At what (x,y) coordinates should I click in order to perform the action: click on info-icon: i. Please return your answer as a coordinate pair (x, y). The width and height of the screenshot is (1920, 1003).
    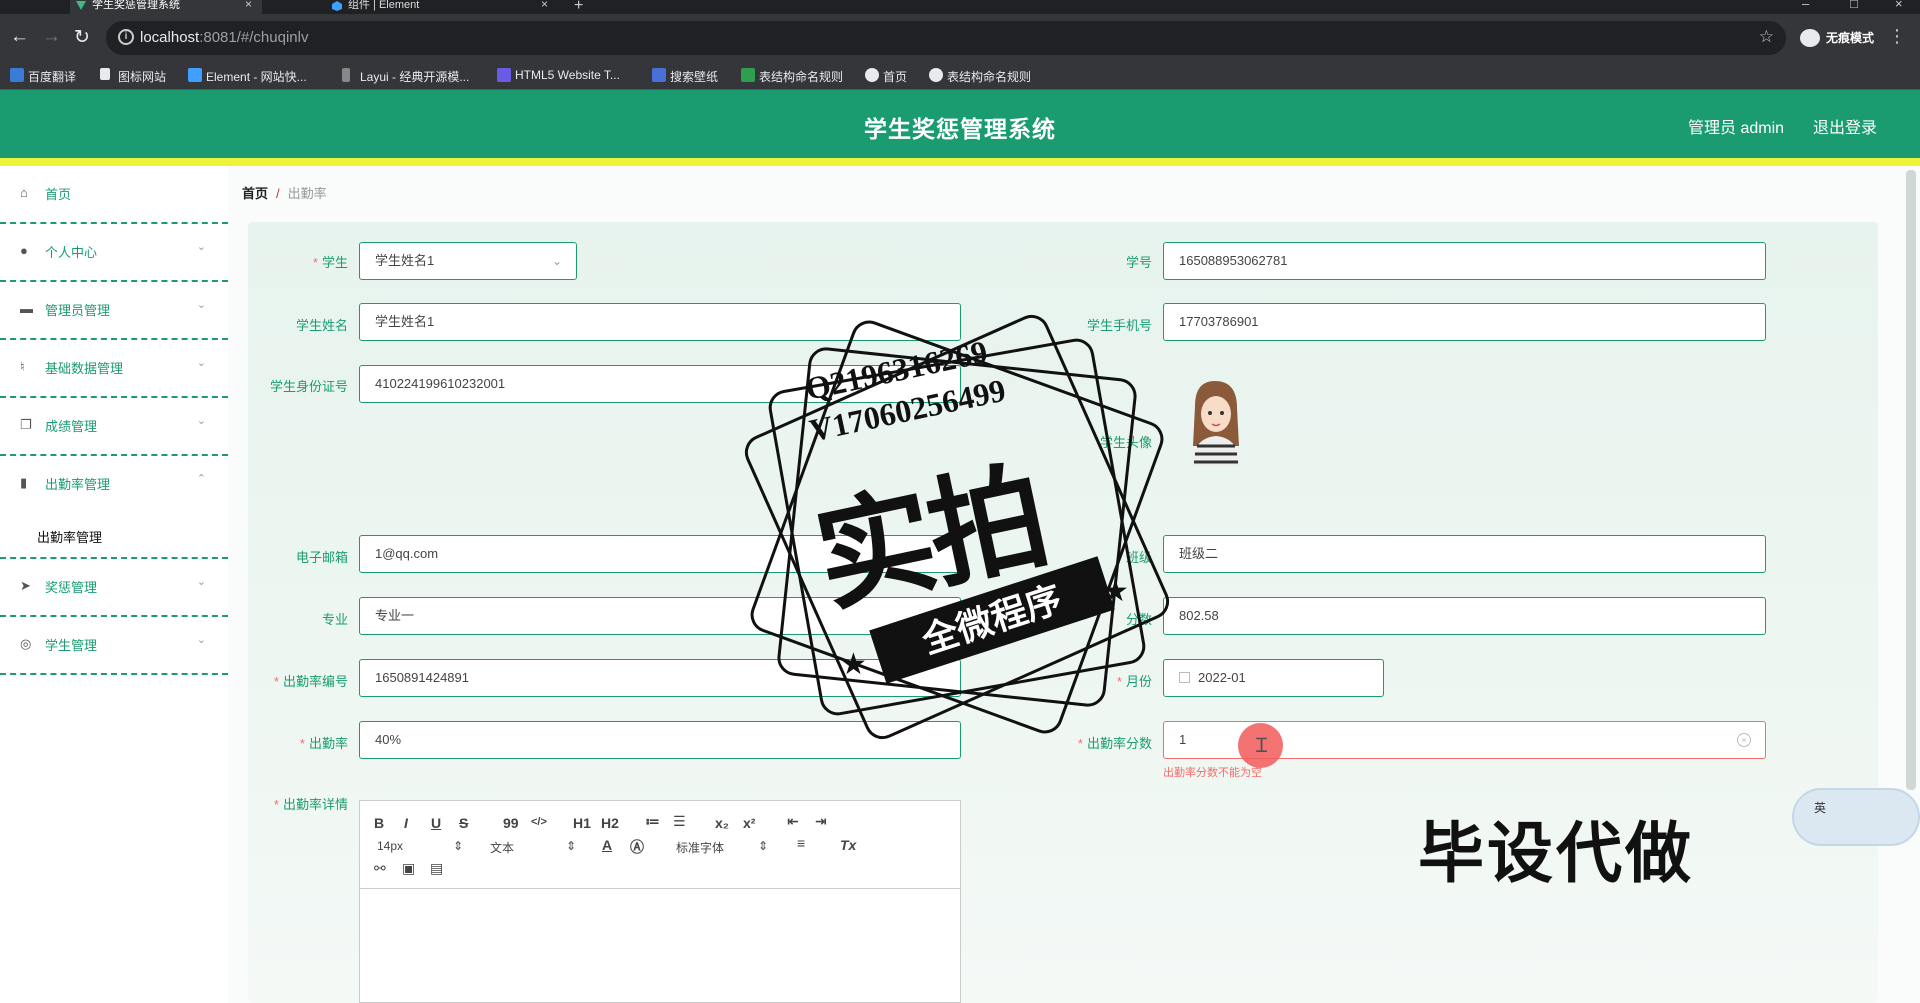
    Looking at the image, I should click on (126, 37).